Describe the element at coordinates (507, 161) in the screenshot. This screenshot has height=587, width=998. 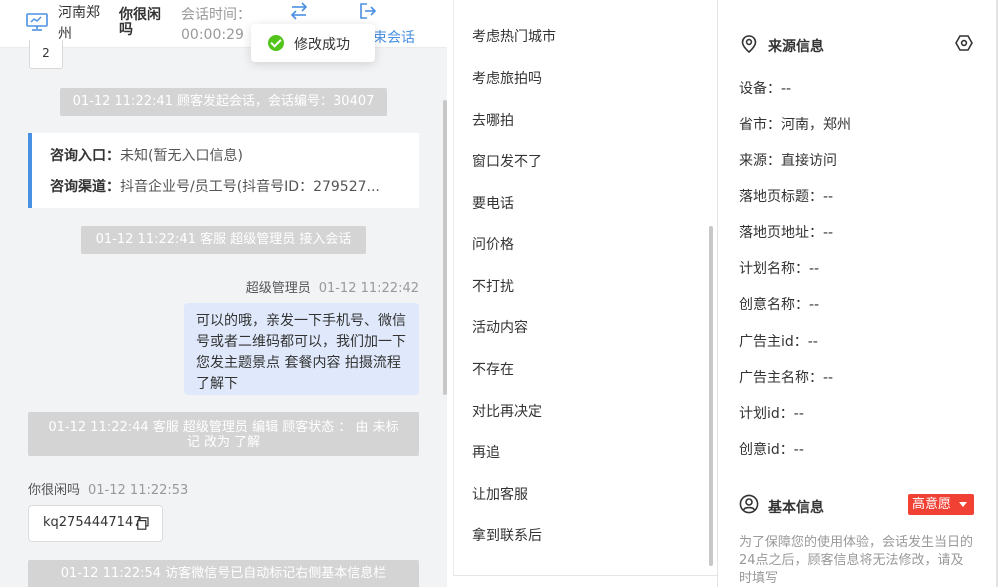
I see `quick-reply-item: 窗口发不了` at that location.